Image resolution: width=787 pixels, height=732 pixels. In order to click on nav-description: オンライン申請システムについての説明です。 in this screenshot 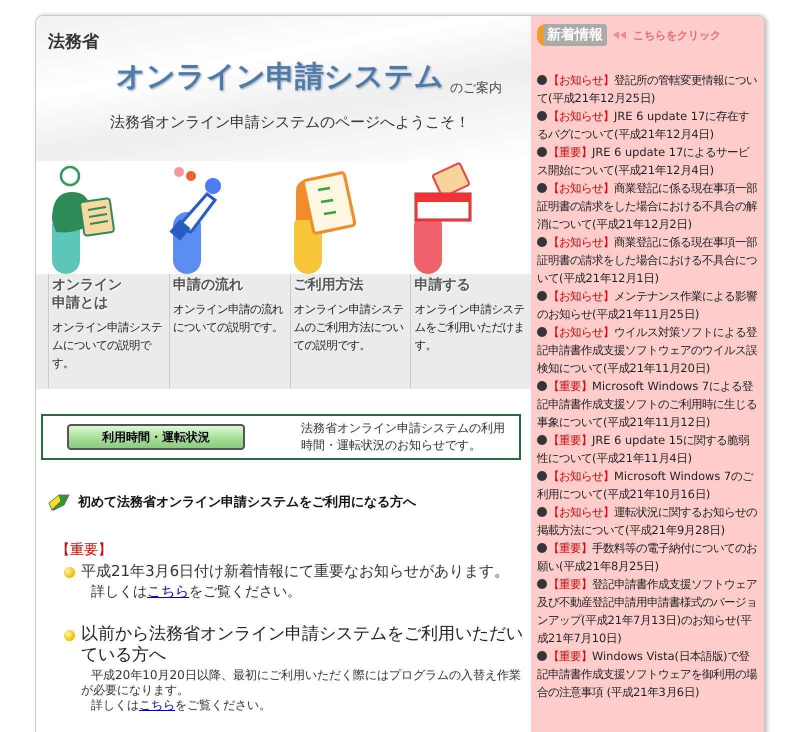, I will do `click(107, 345)`.